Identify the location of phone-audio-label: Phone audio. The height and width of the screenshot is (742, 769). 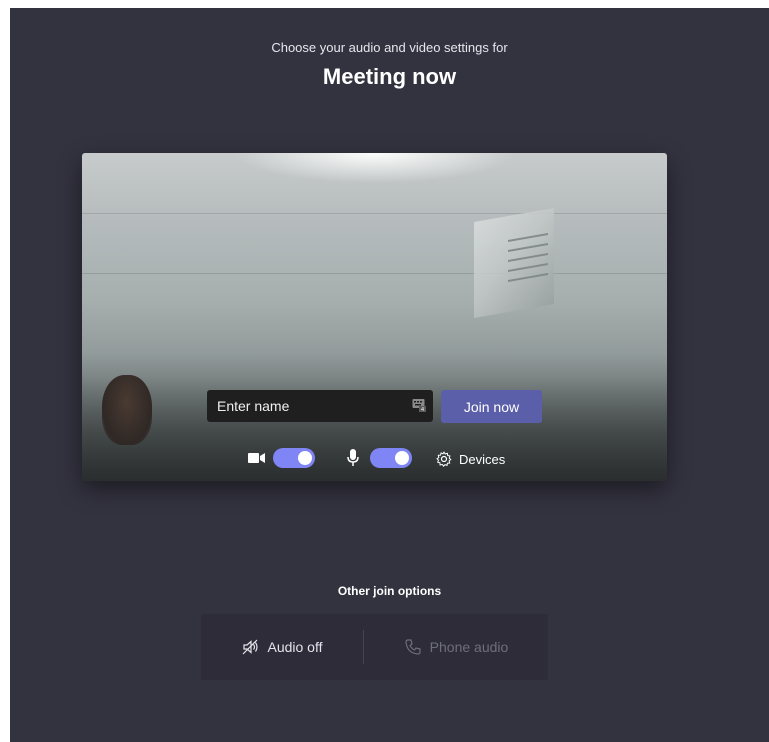
(469, 647).